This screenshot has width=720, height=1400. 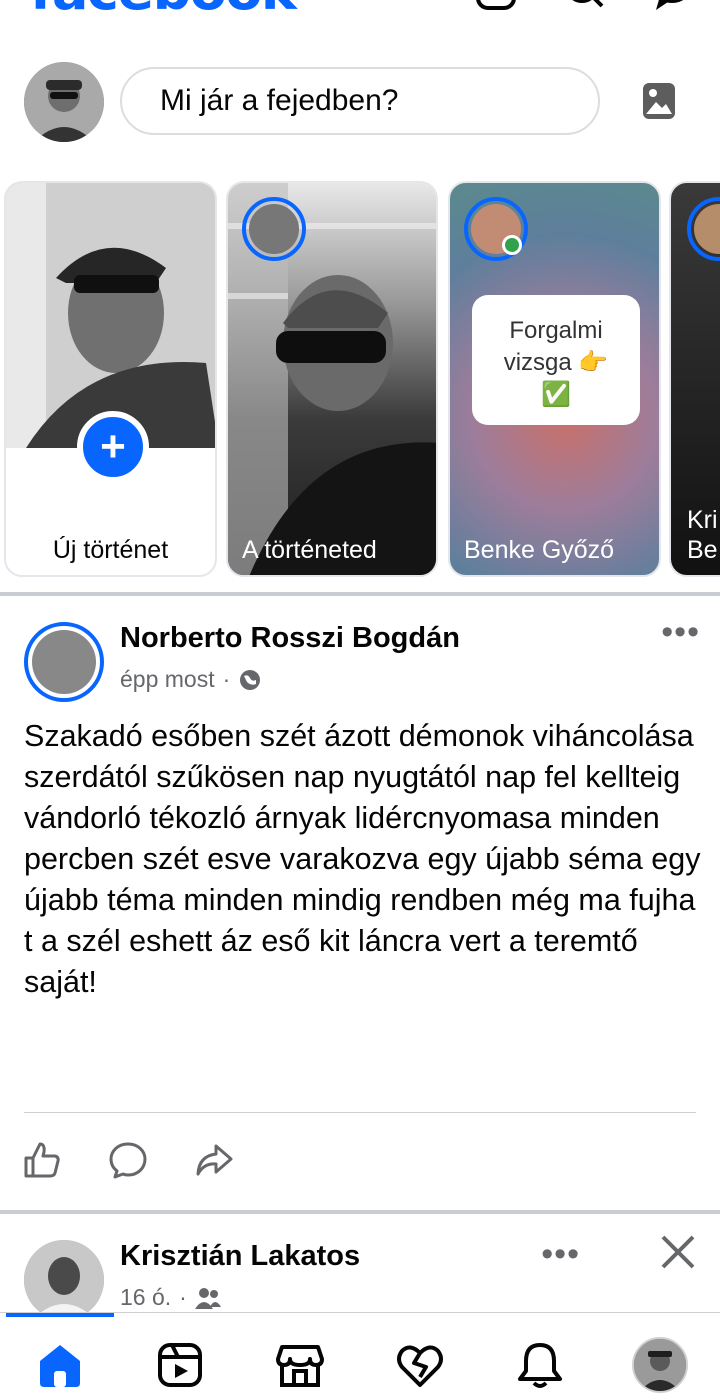 What do you see at coordinates (678, 1252) in the screenshot?
I see `close-icon` at bounding box center [678, 1252].